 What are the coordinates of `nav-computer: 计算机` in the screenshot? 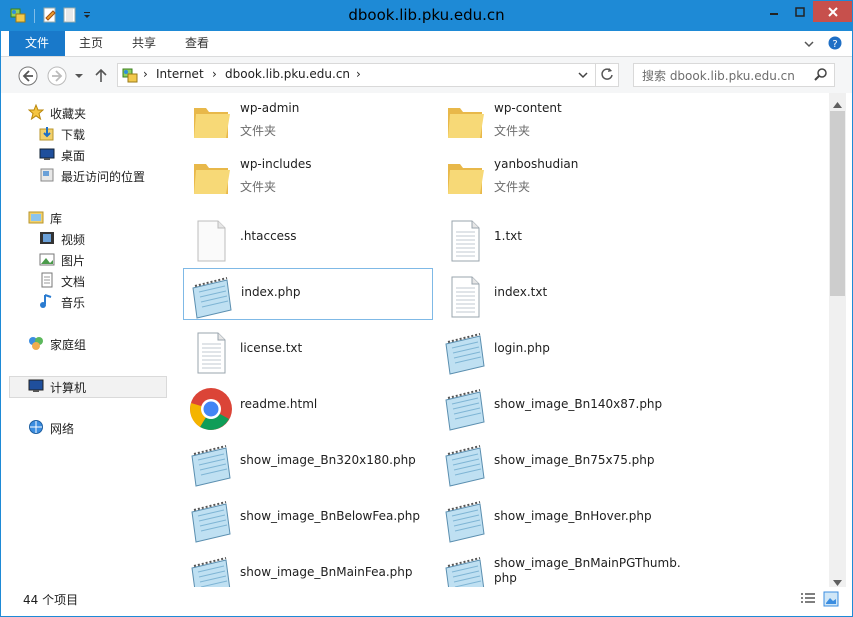 It's located at (57, 387).